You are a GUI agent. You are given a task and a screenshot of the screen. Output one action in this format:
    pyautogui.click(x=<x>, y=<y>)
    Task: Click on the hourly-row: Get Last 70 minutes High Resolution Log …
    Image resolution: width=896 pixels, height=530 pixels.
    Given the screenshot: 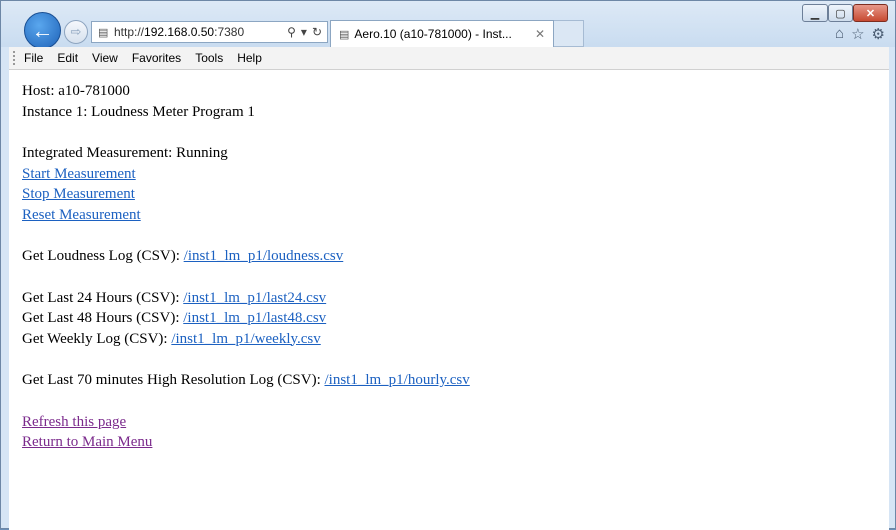 What is the action you would take?
    pyautogui.click(x=449, y=380)
    